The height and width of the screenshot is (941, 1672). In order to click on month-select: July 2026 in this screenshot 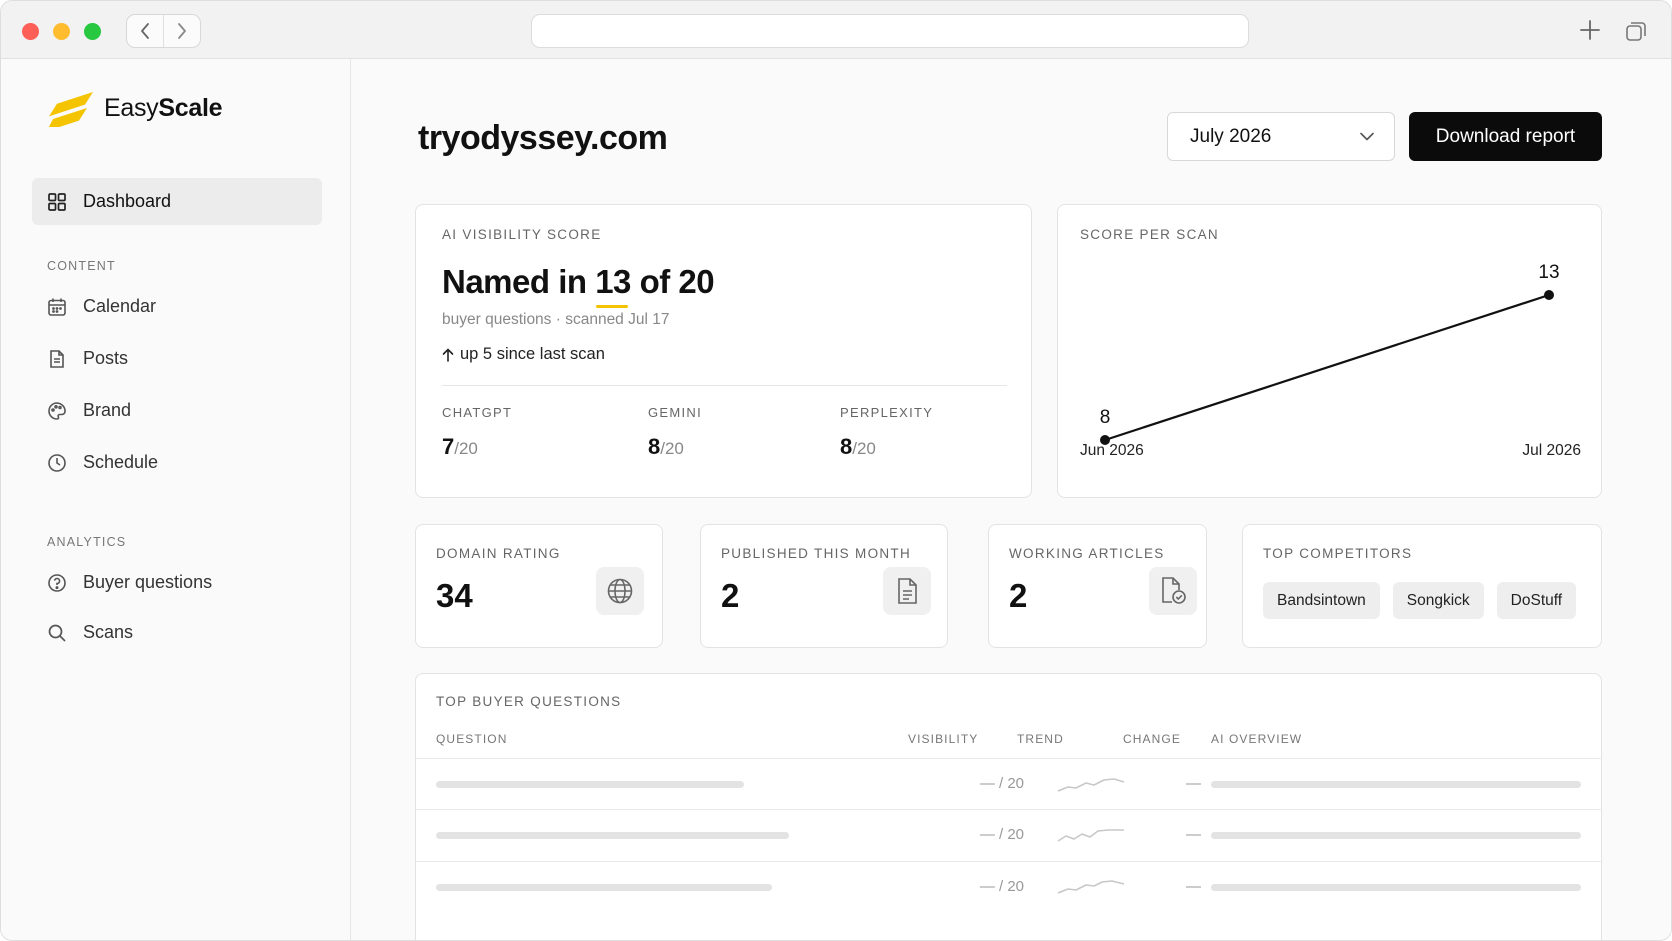, I will do `click(1281, 136)`.